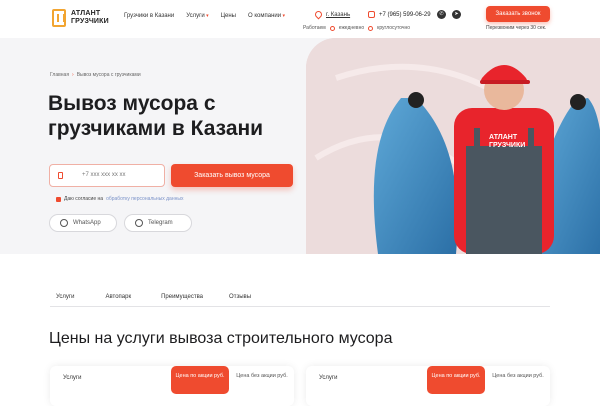  I want to click on phone-placeholder: +7 xxx xxx xx xx, so click(104, 175).